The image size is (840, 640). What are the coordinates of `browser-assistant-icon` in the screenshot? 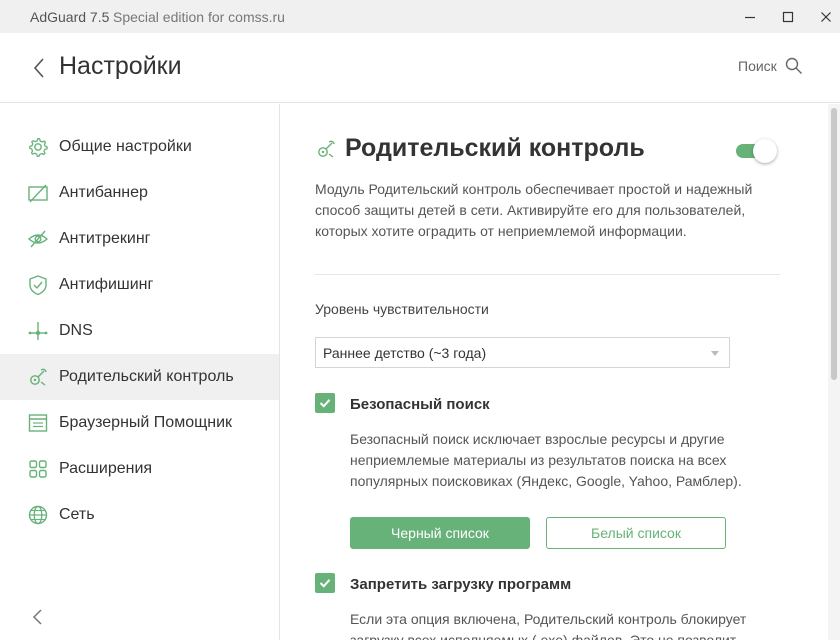 It's located at (38, 423).